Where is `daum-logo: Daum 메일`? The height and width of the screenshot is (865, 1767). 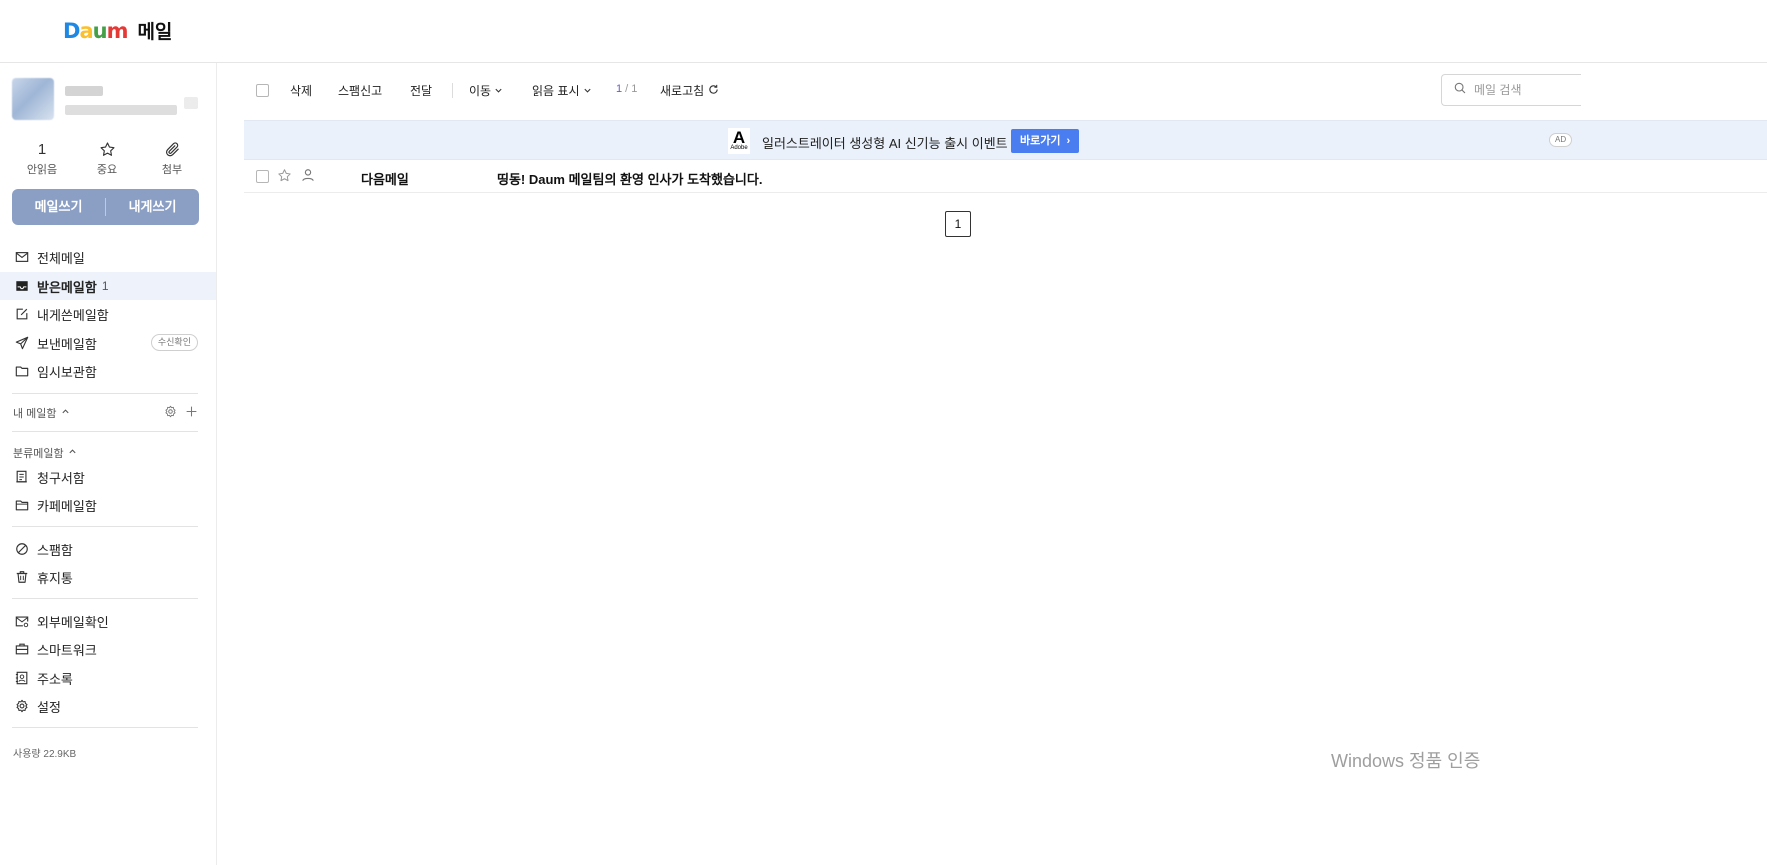 daum-logo: Daum 메일 is located at coordinates (117, 30).